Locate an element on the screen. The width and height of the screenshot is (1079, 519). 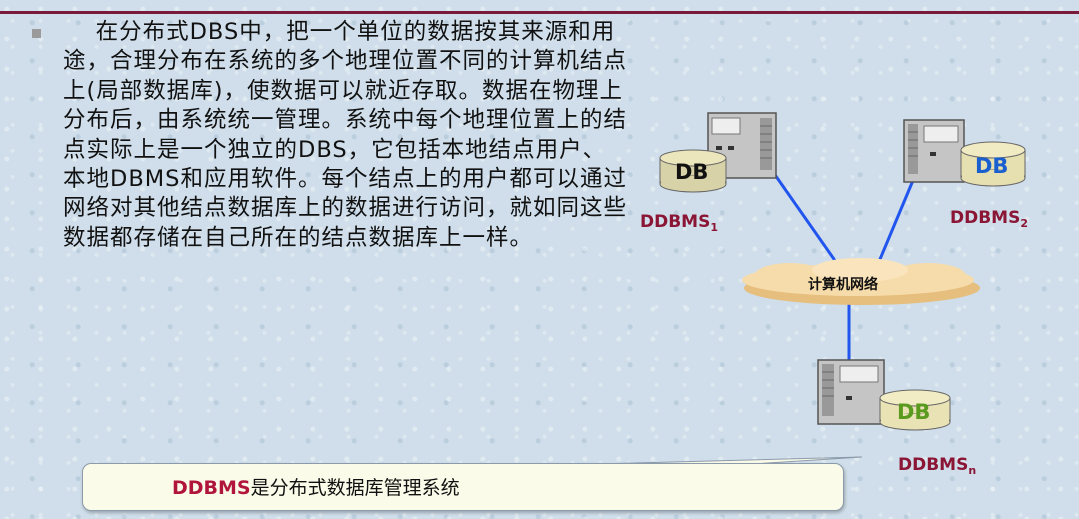
node-label-n: DDBMSn is located at coordinates (937, 466).